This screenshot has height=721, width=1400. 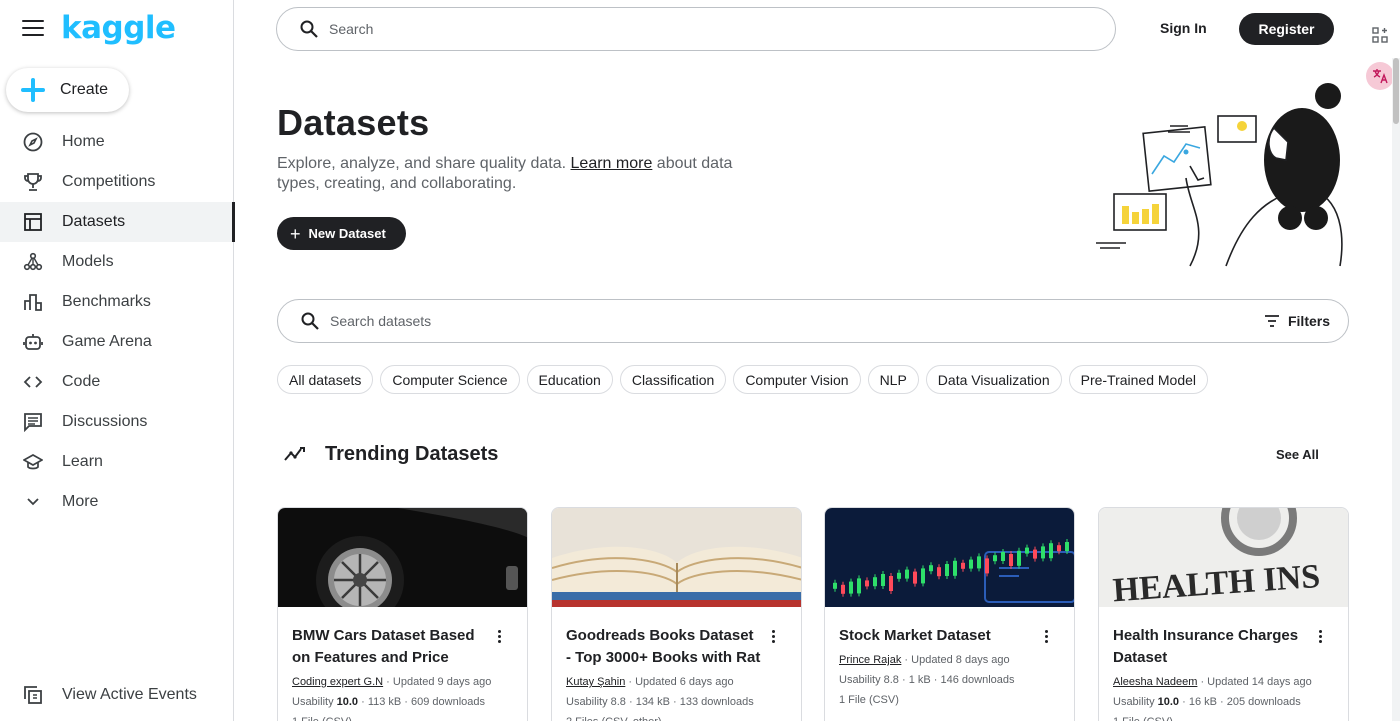 What do you see at coordinates (1286, 29) in the screenshot?
I see `register-button: Register` at bounding box center [1286, 29].